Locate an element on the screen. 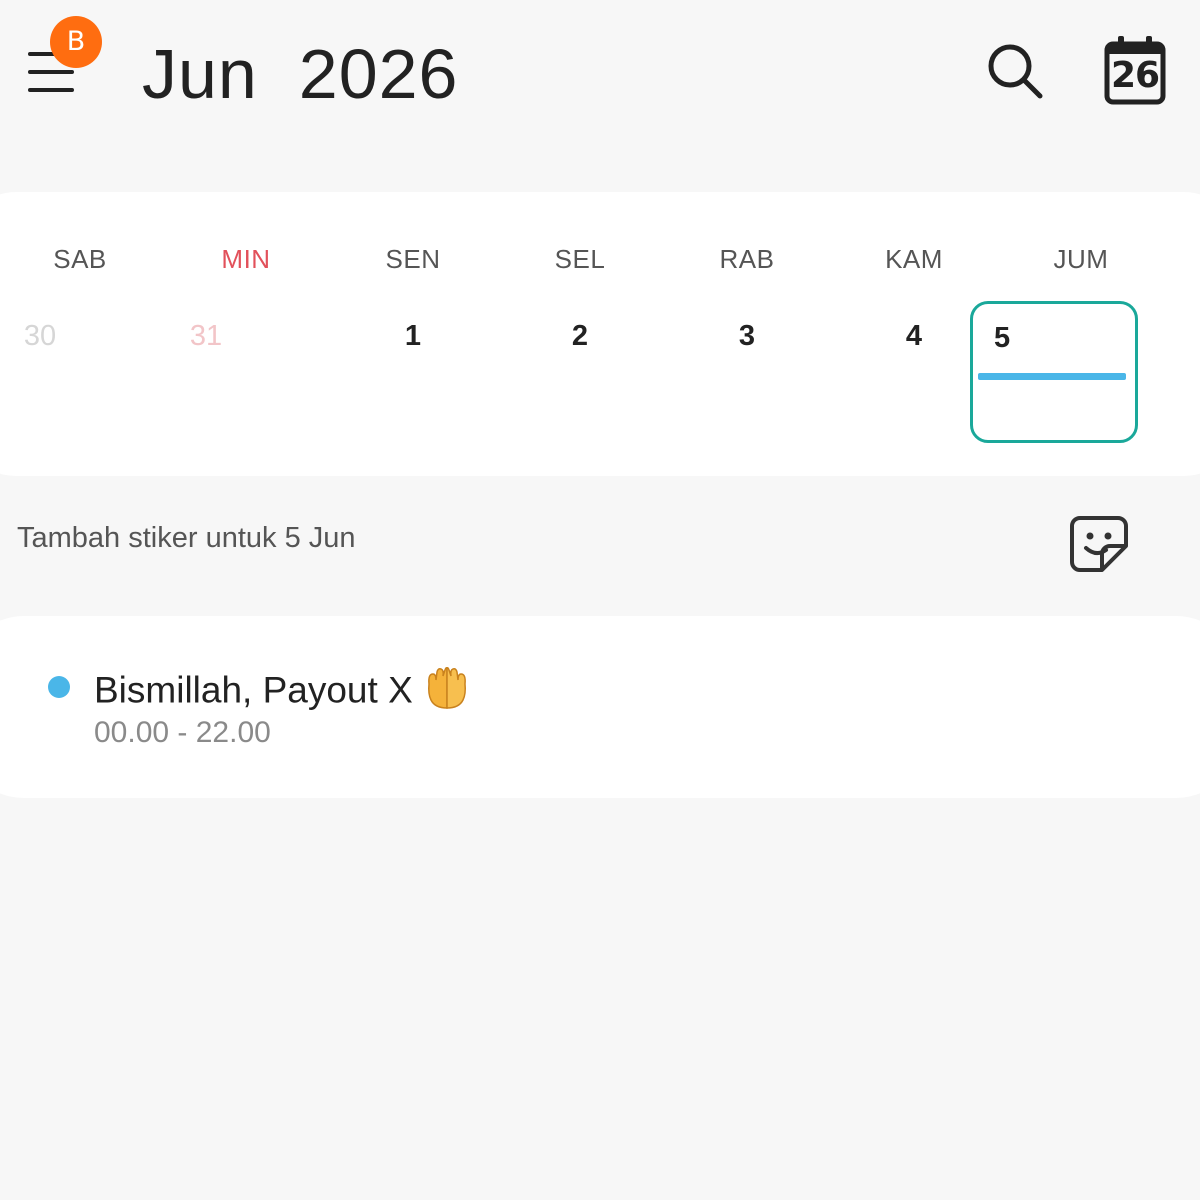  day-of-week-label: JUM is located at coordinates (1081, 259).